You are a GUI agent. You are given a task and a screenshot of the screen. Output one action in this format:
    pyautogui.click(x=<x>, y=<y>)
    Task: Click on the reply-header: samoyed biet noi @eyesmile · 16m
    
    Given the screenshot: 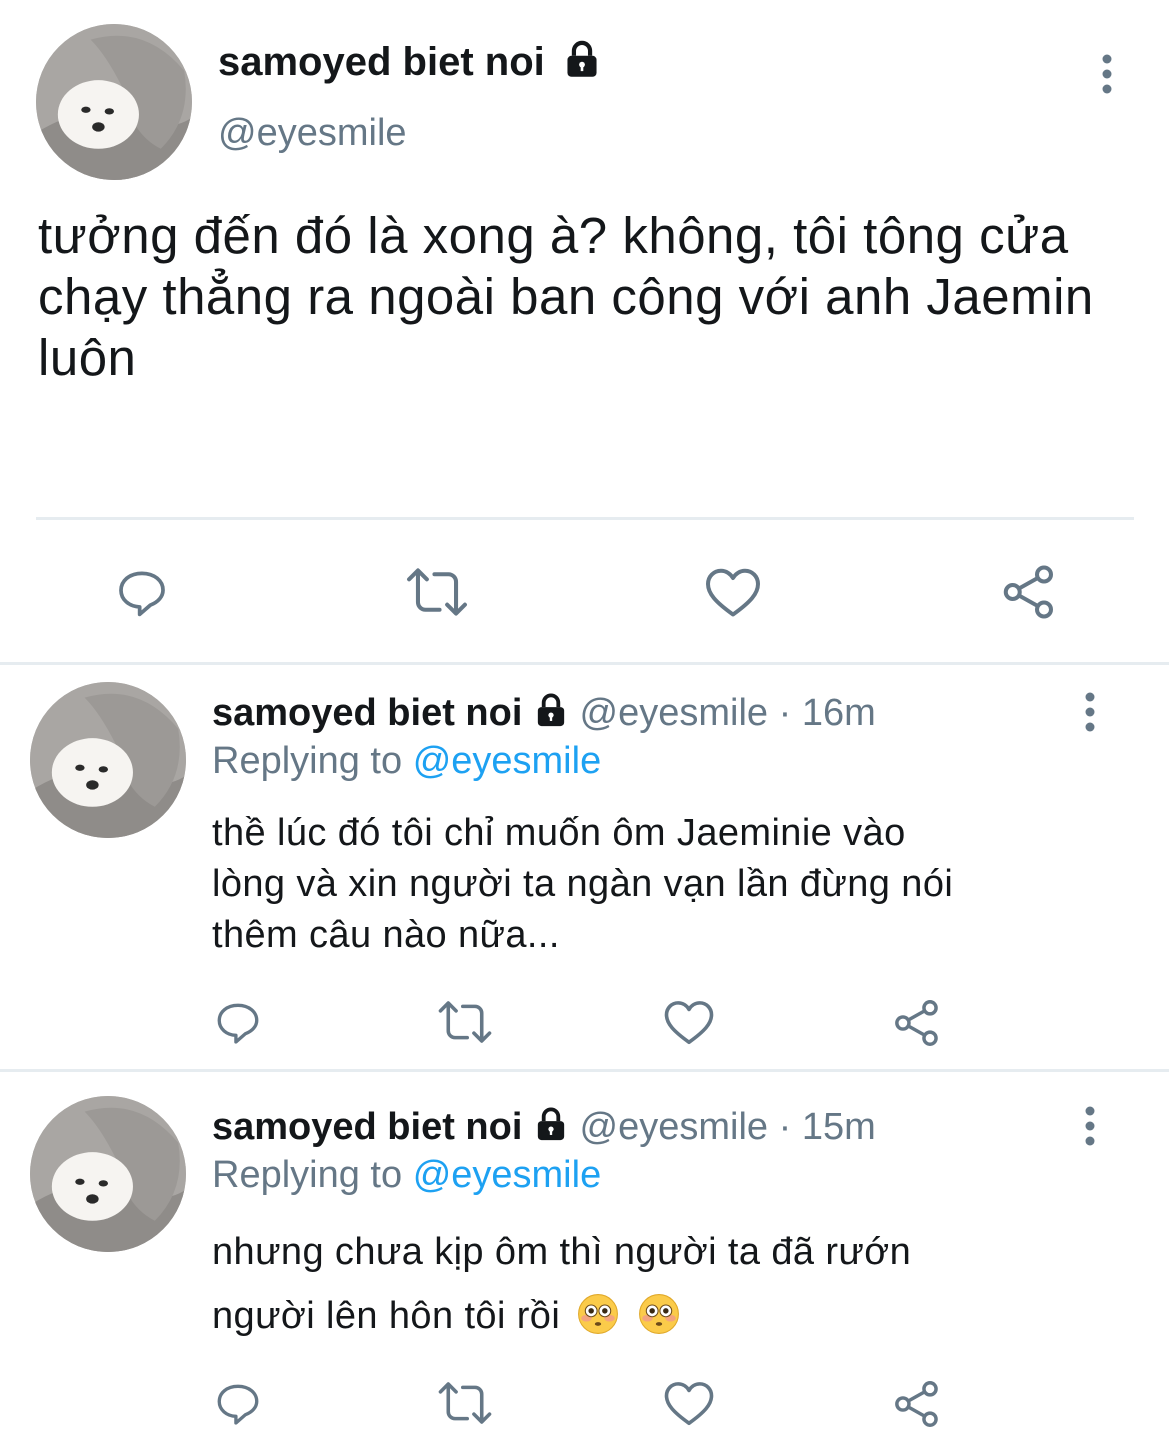 What is the action you would take?
    pyautogui.click(x=544, y=713)
    